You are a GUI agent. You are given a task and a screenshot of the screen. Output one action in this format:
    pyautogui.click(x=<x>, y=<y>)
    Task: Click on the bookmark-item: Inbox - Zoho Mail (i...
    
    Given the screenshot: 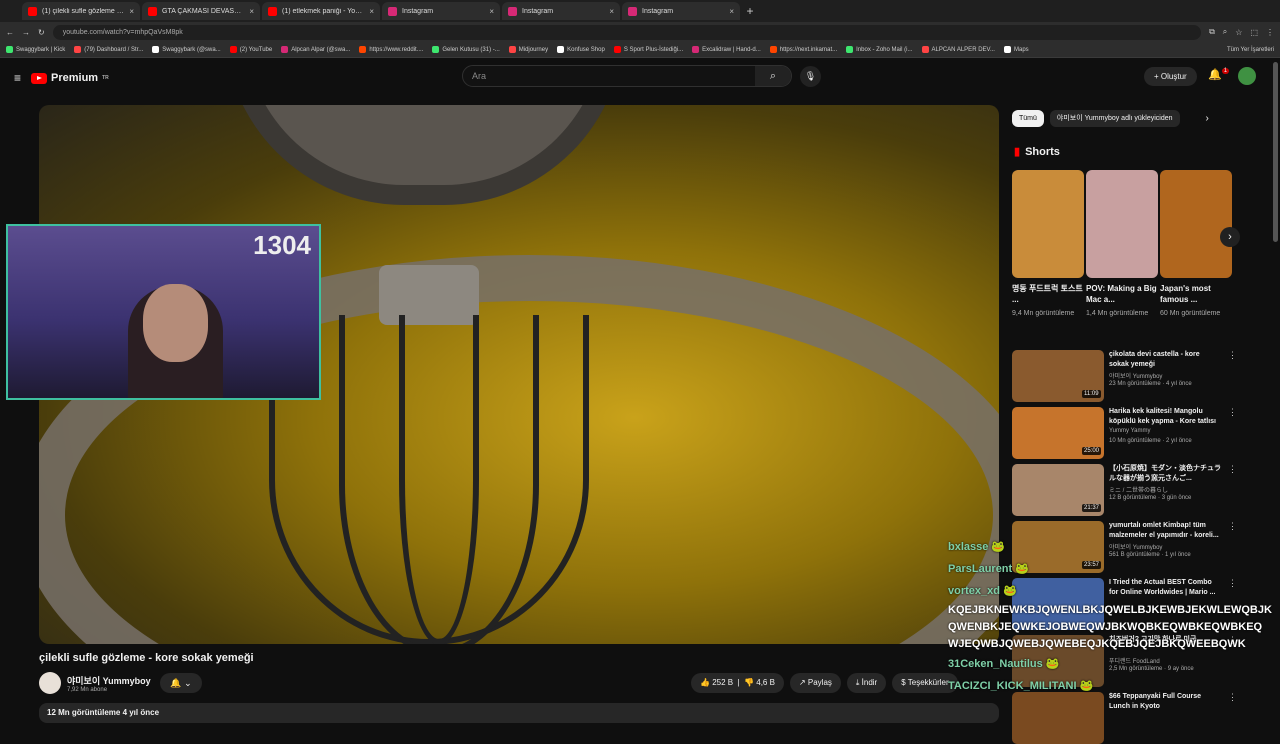 What is the action you would take?
    pyautogui.click(x=879, y=49)
    